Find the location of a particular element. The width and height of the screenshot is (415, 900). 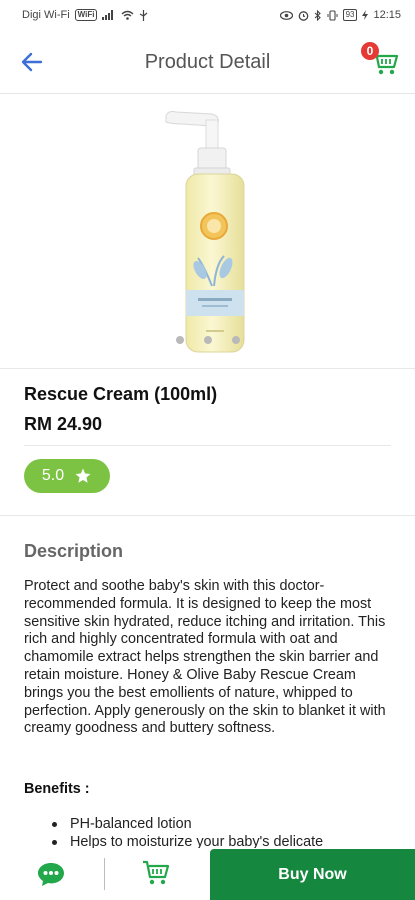

status-bar: Digi Wi-Fi WiFi 93 12:15 is located at coordinates (207, 15).